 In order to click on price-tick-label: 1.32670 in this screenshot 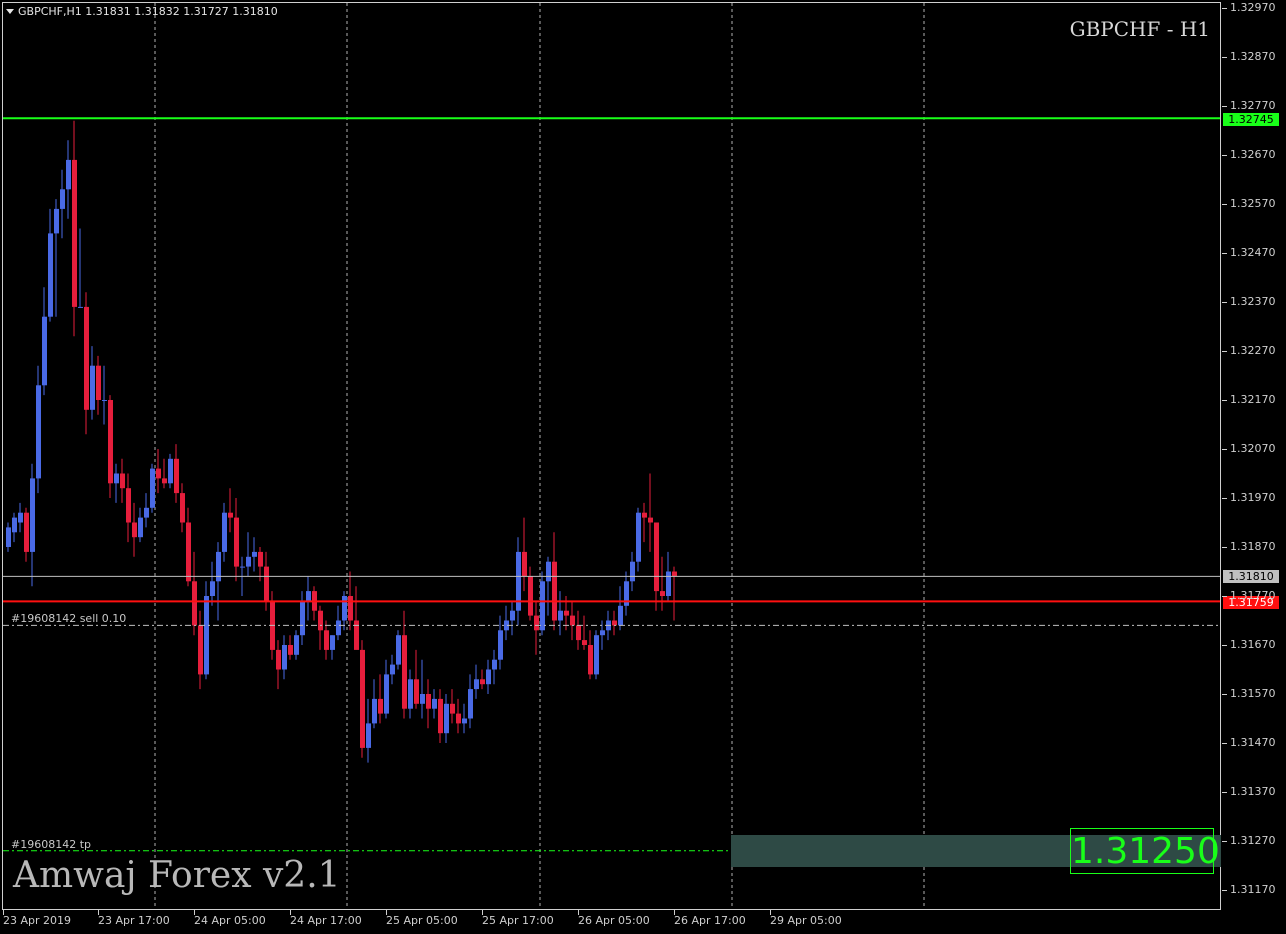, I will do `click(1253, 154)`.